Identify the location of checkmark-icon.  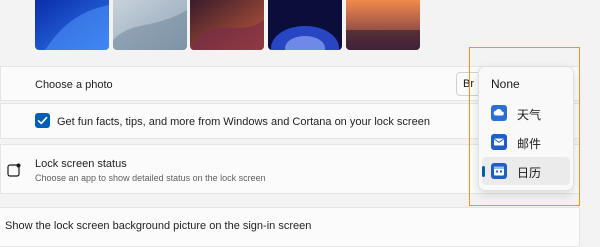
(42, 120).